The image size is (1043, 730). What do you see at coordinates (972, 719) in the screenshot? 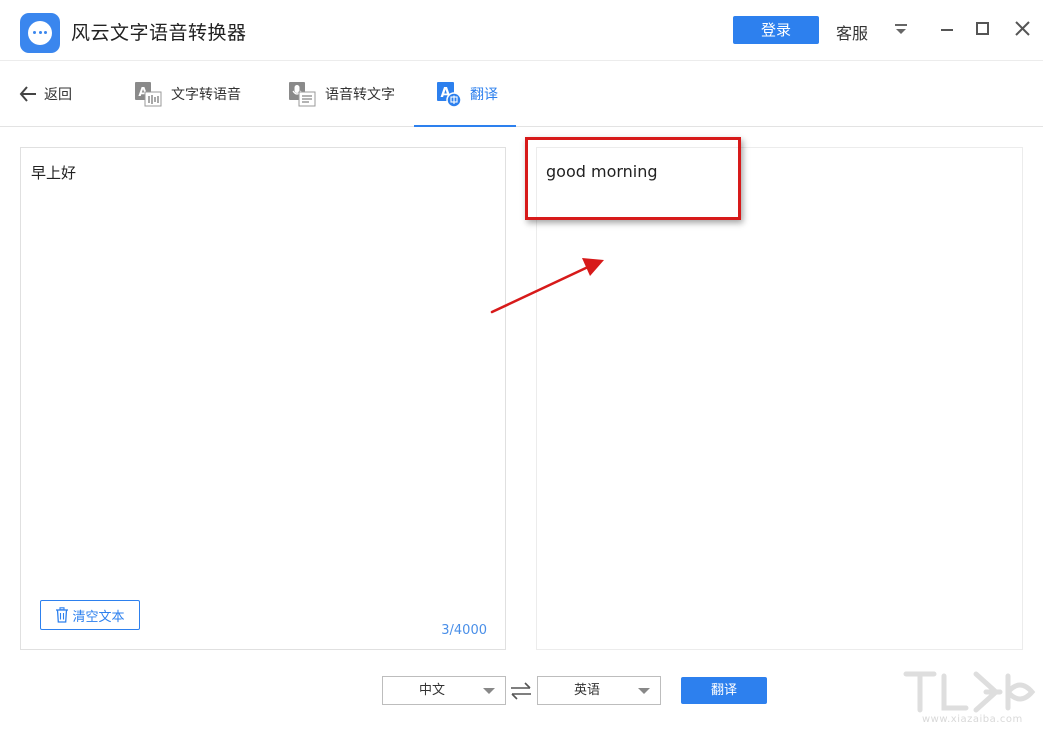
I see `watermark-url: www.xiazaiba.com` at bounding box center [972, 719].